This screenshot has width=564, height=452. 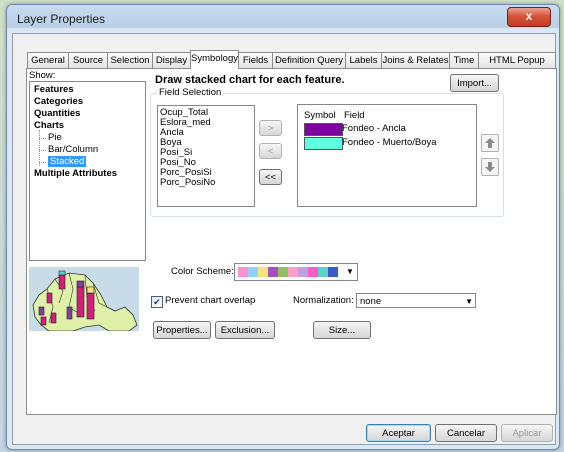 What do you see at coordinates (42, 75) in the screenshot?
I see `show-label: Show:` at bounding box center [42, 75].